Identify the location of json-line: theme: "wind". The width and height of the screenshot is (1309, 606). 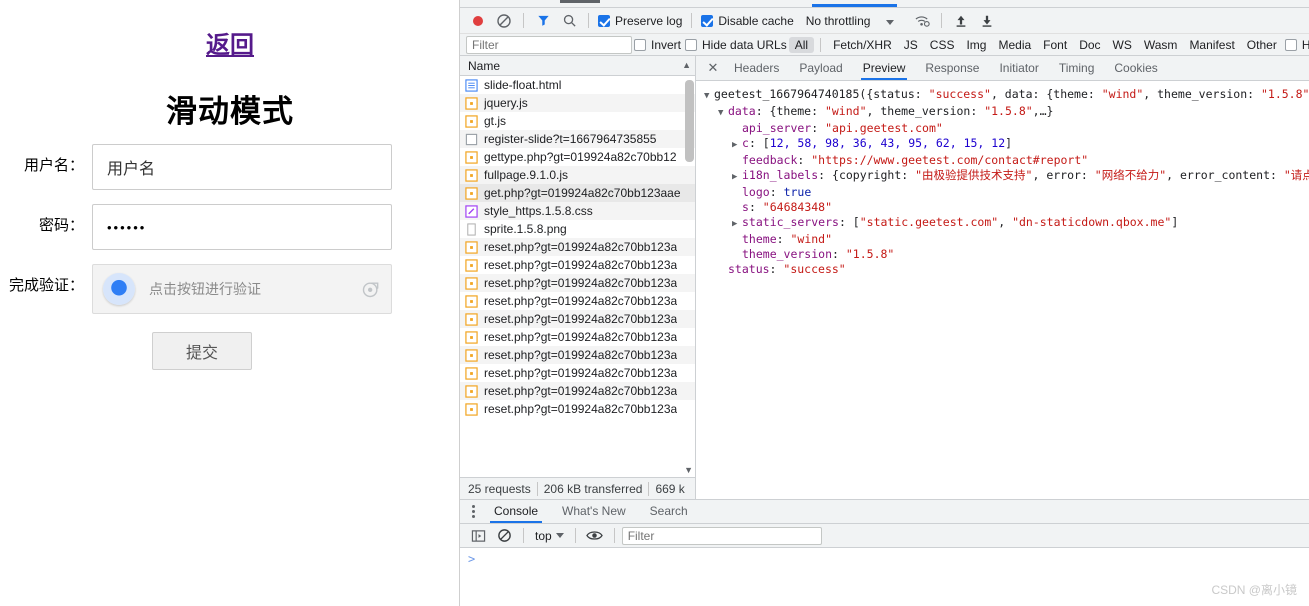
(1006, 239).